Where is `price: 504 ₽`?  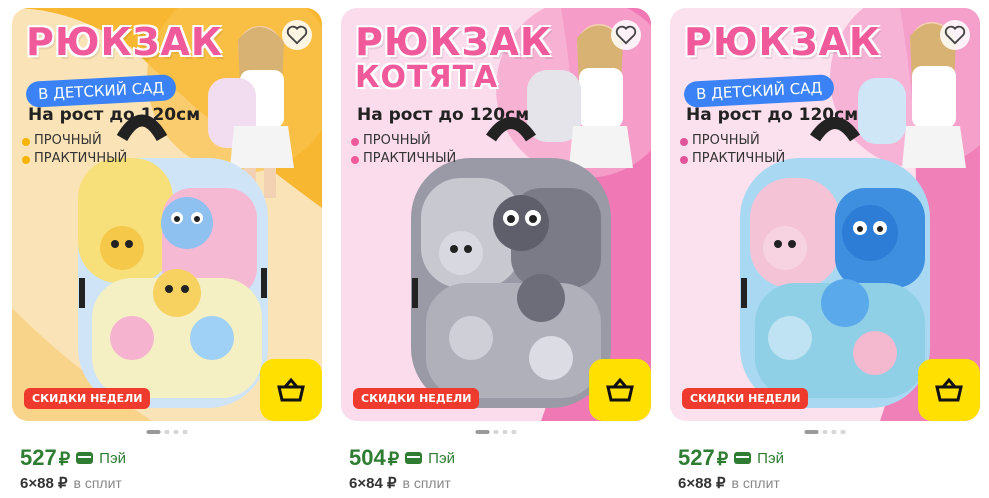
price: 504 ₽ is located at coordinates (374, 457).